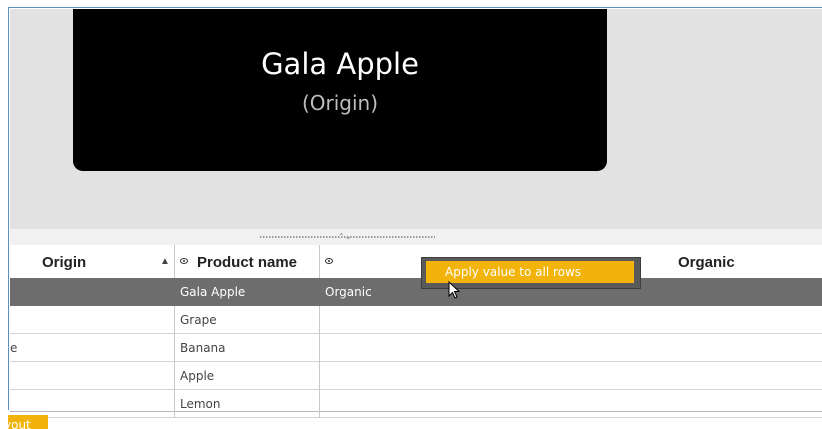 This screenshot has width=822, height=429. Describe the element at coordinates (416, 292) in the screenshot. I see `table-row: Gala Apple Organic` at that location.